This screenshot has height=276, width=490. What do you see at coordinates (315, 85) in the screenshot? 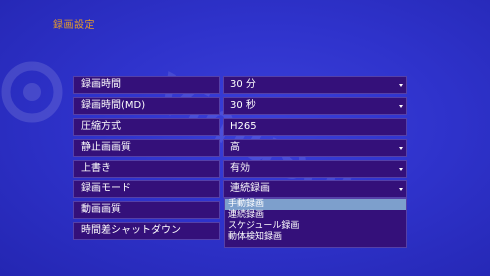
I see `setting-select-record-time: 30 分` at bounding box center [315, 85].